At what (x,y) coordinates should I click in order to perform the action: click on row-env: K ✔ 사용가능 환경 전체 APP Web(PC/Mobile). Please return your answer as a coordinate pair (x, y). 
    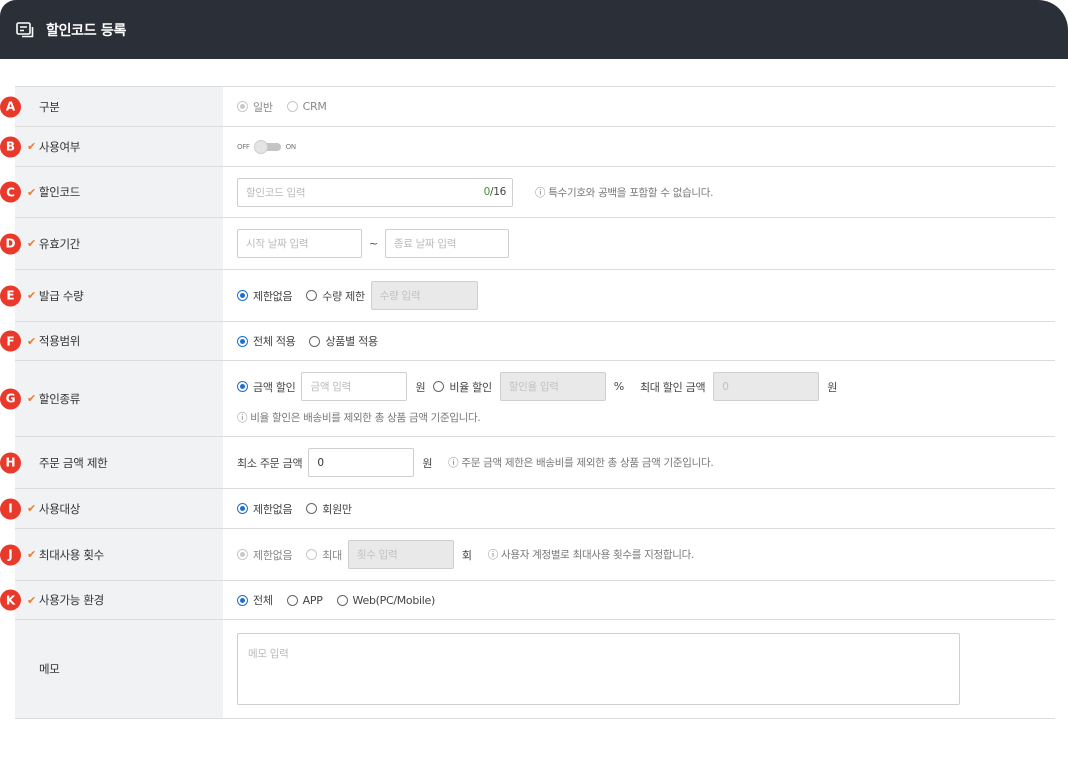
    Looking at the image, I should click on (527, 600).